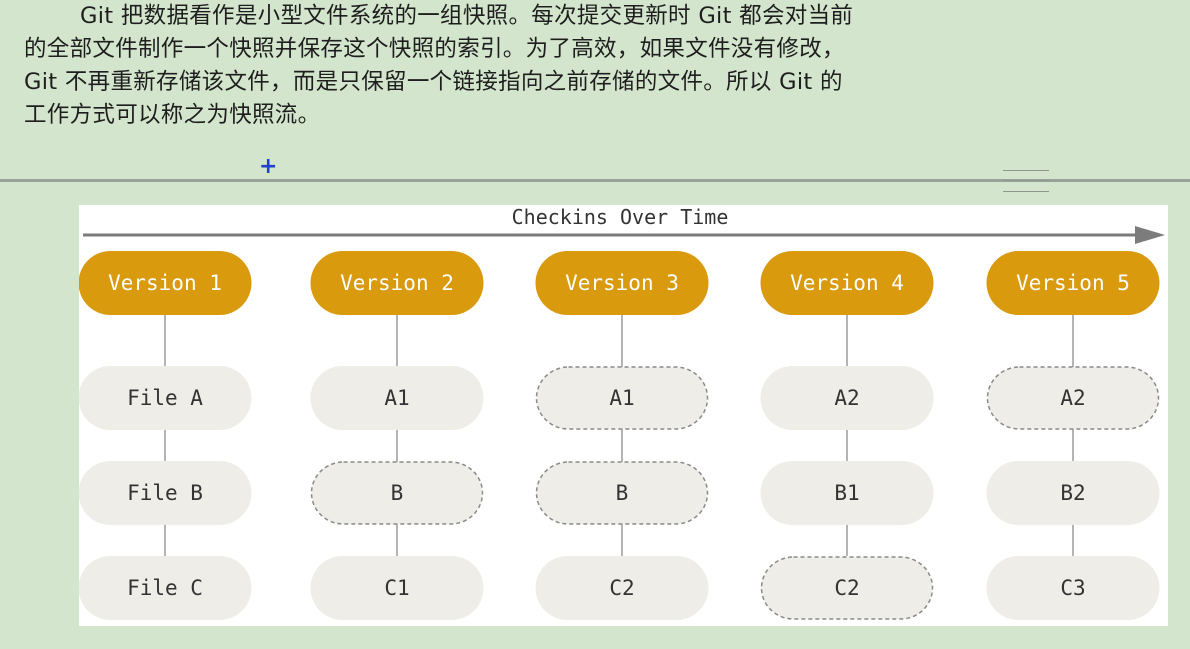 This screenshot has width=1190, height=649. What do you see at coordinates (268, 166) in the screenshot?
I see `crosshair-cursor-icon: +` at bounding box center [268, 166].